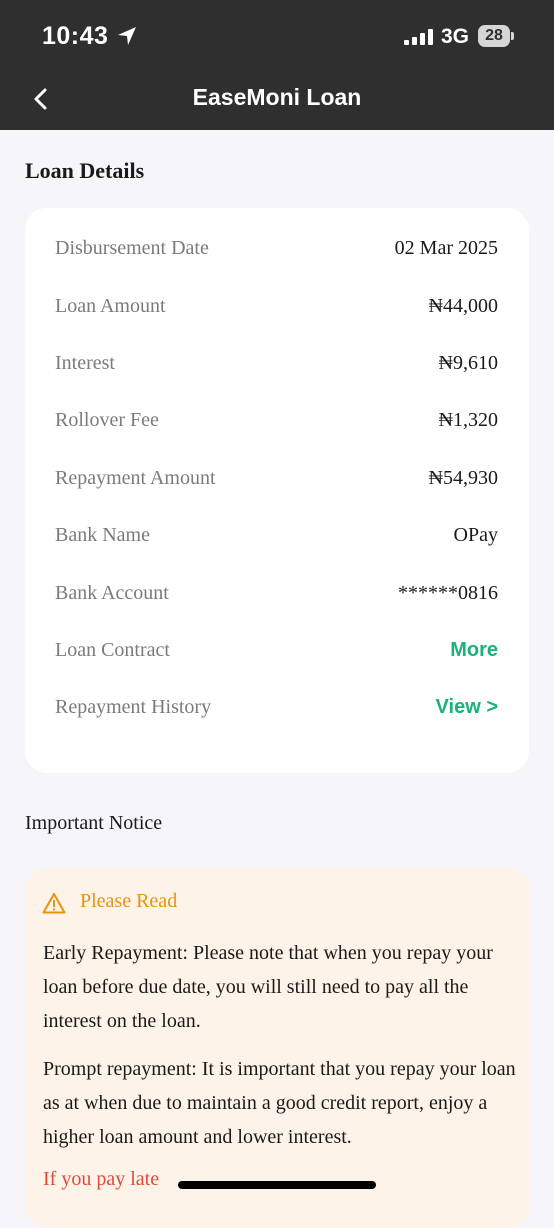 This screenshot has width=554, height=1228. Describe the element at coordinates (475, 535) in the screenshot. I see `detail-value: OPay` at that location.